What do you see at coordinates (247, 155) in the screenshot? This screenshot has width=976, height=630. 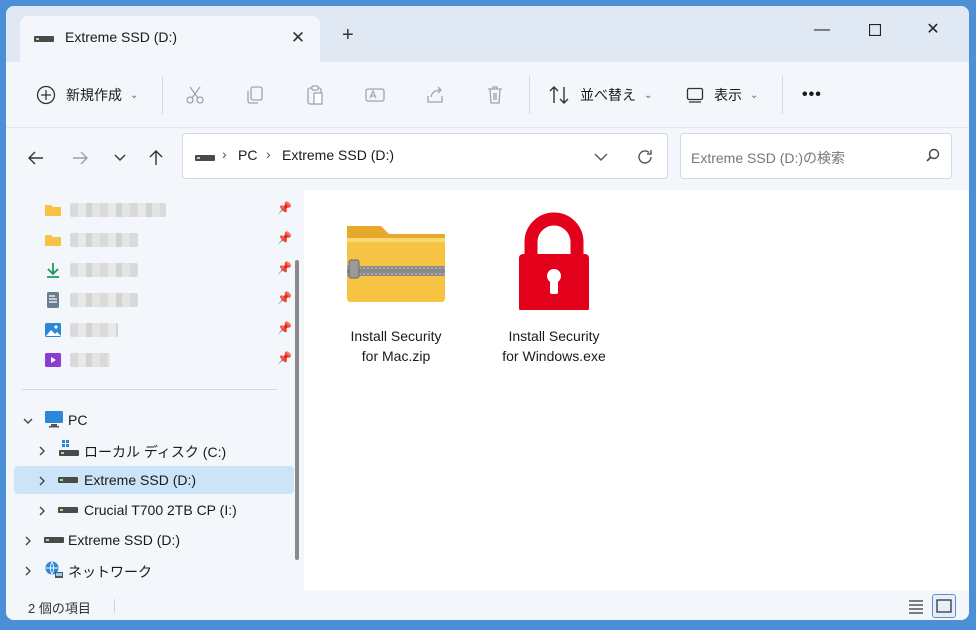 I see `breadcrumb-pc: PC` at bounding box center [247, 155].